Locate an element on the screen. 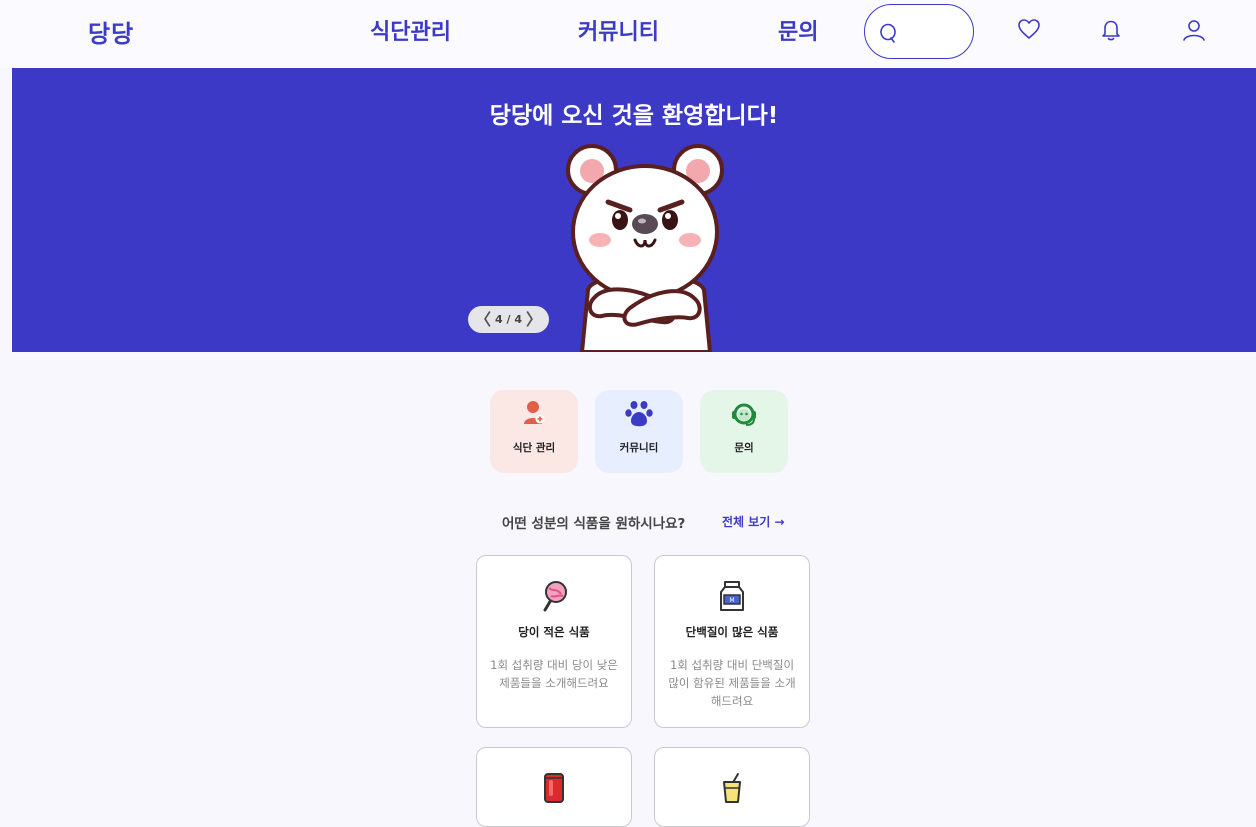 This screenshot has height=827, width=1256. soda-can-icon is located at coordinates (554, 788).